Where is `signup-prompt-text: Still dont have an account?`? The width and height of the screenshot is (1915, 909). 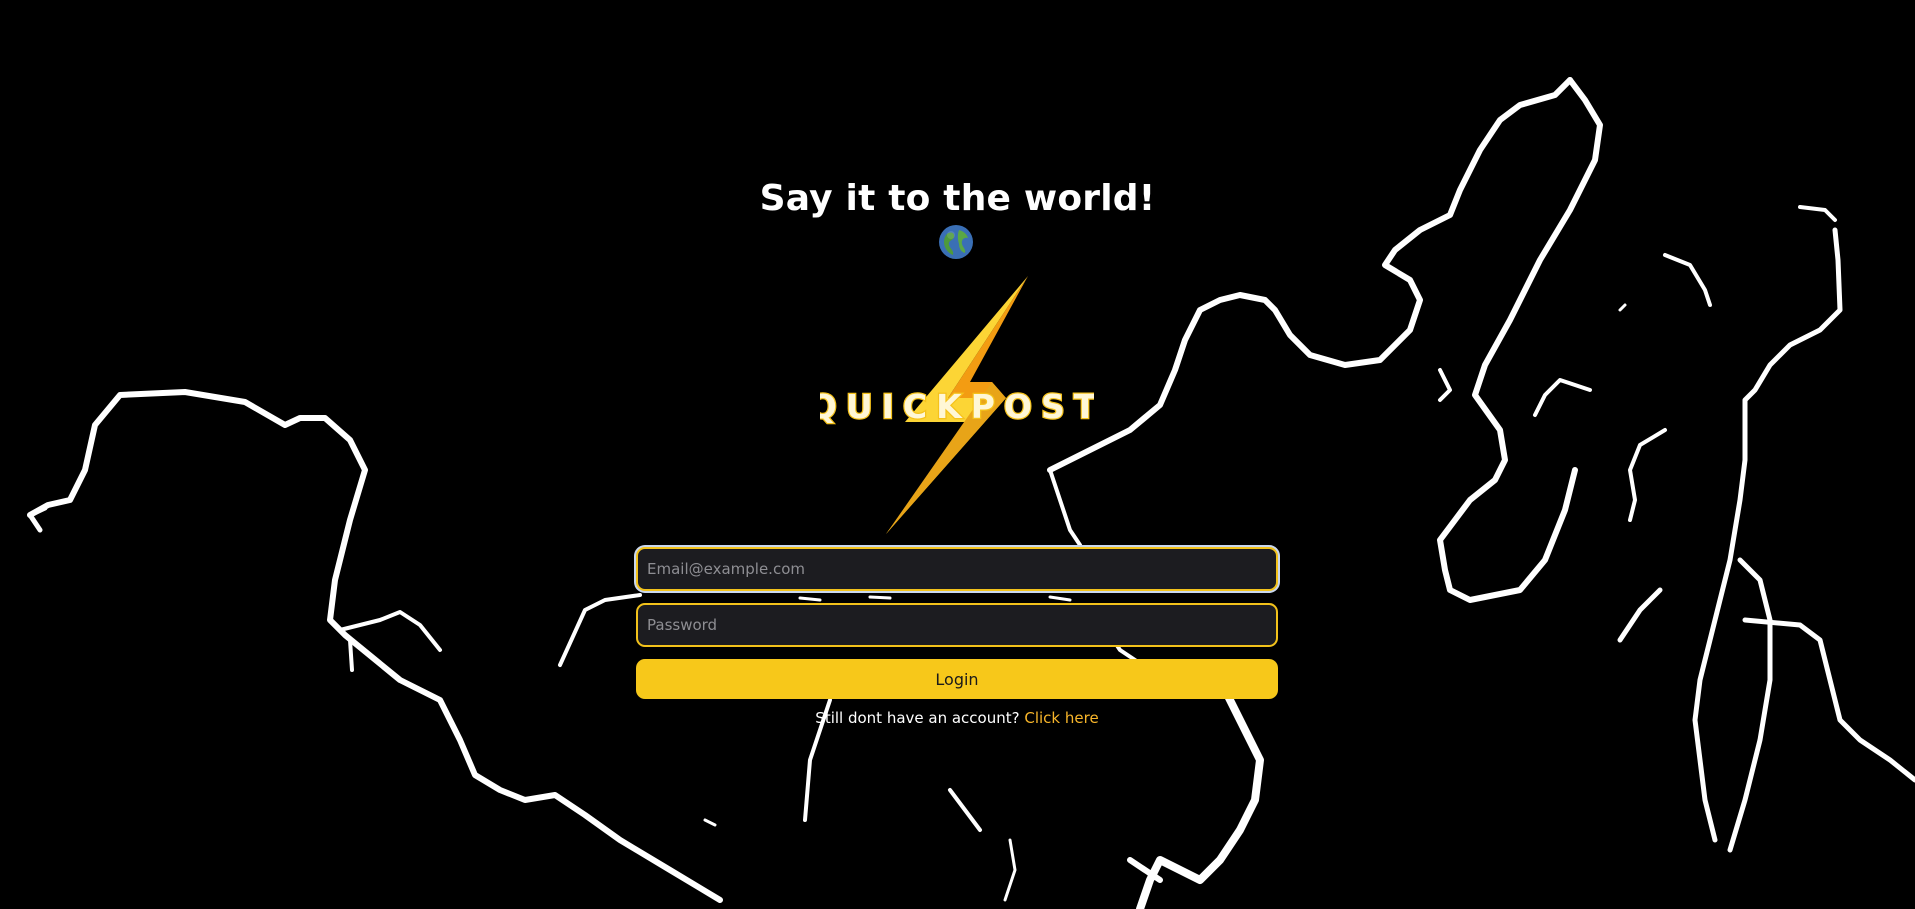 signup-prompt-text: Still dont have an account? is located at coordinates (917, 718).